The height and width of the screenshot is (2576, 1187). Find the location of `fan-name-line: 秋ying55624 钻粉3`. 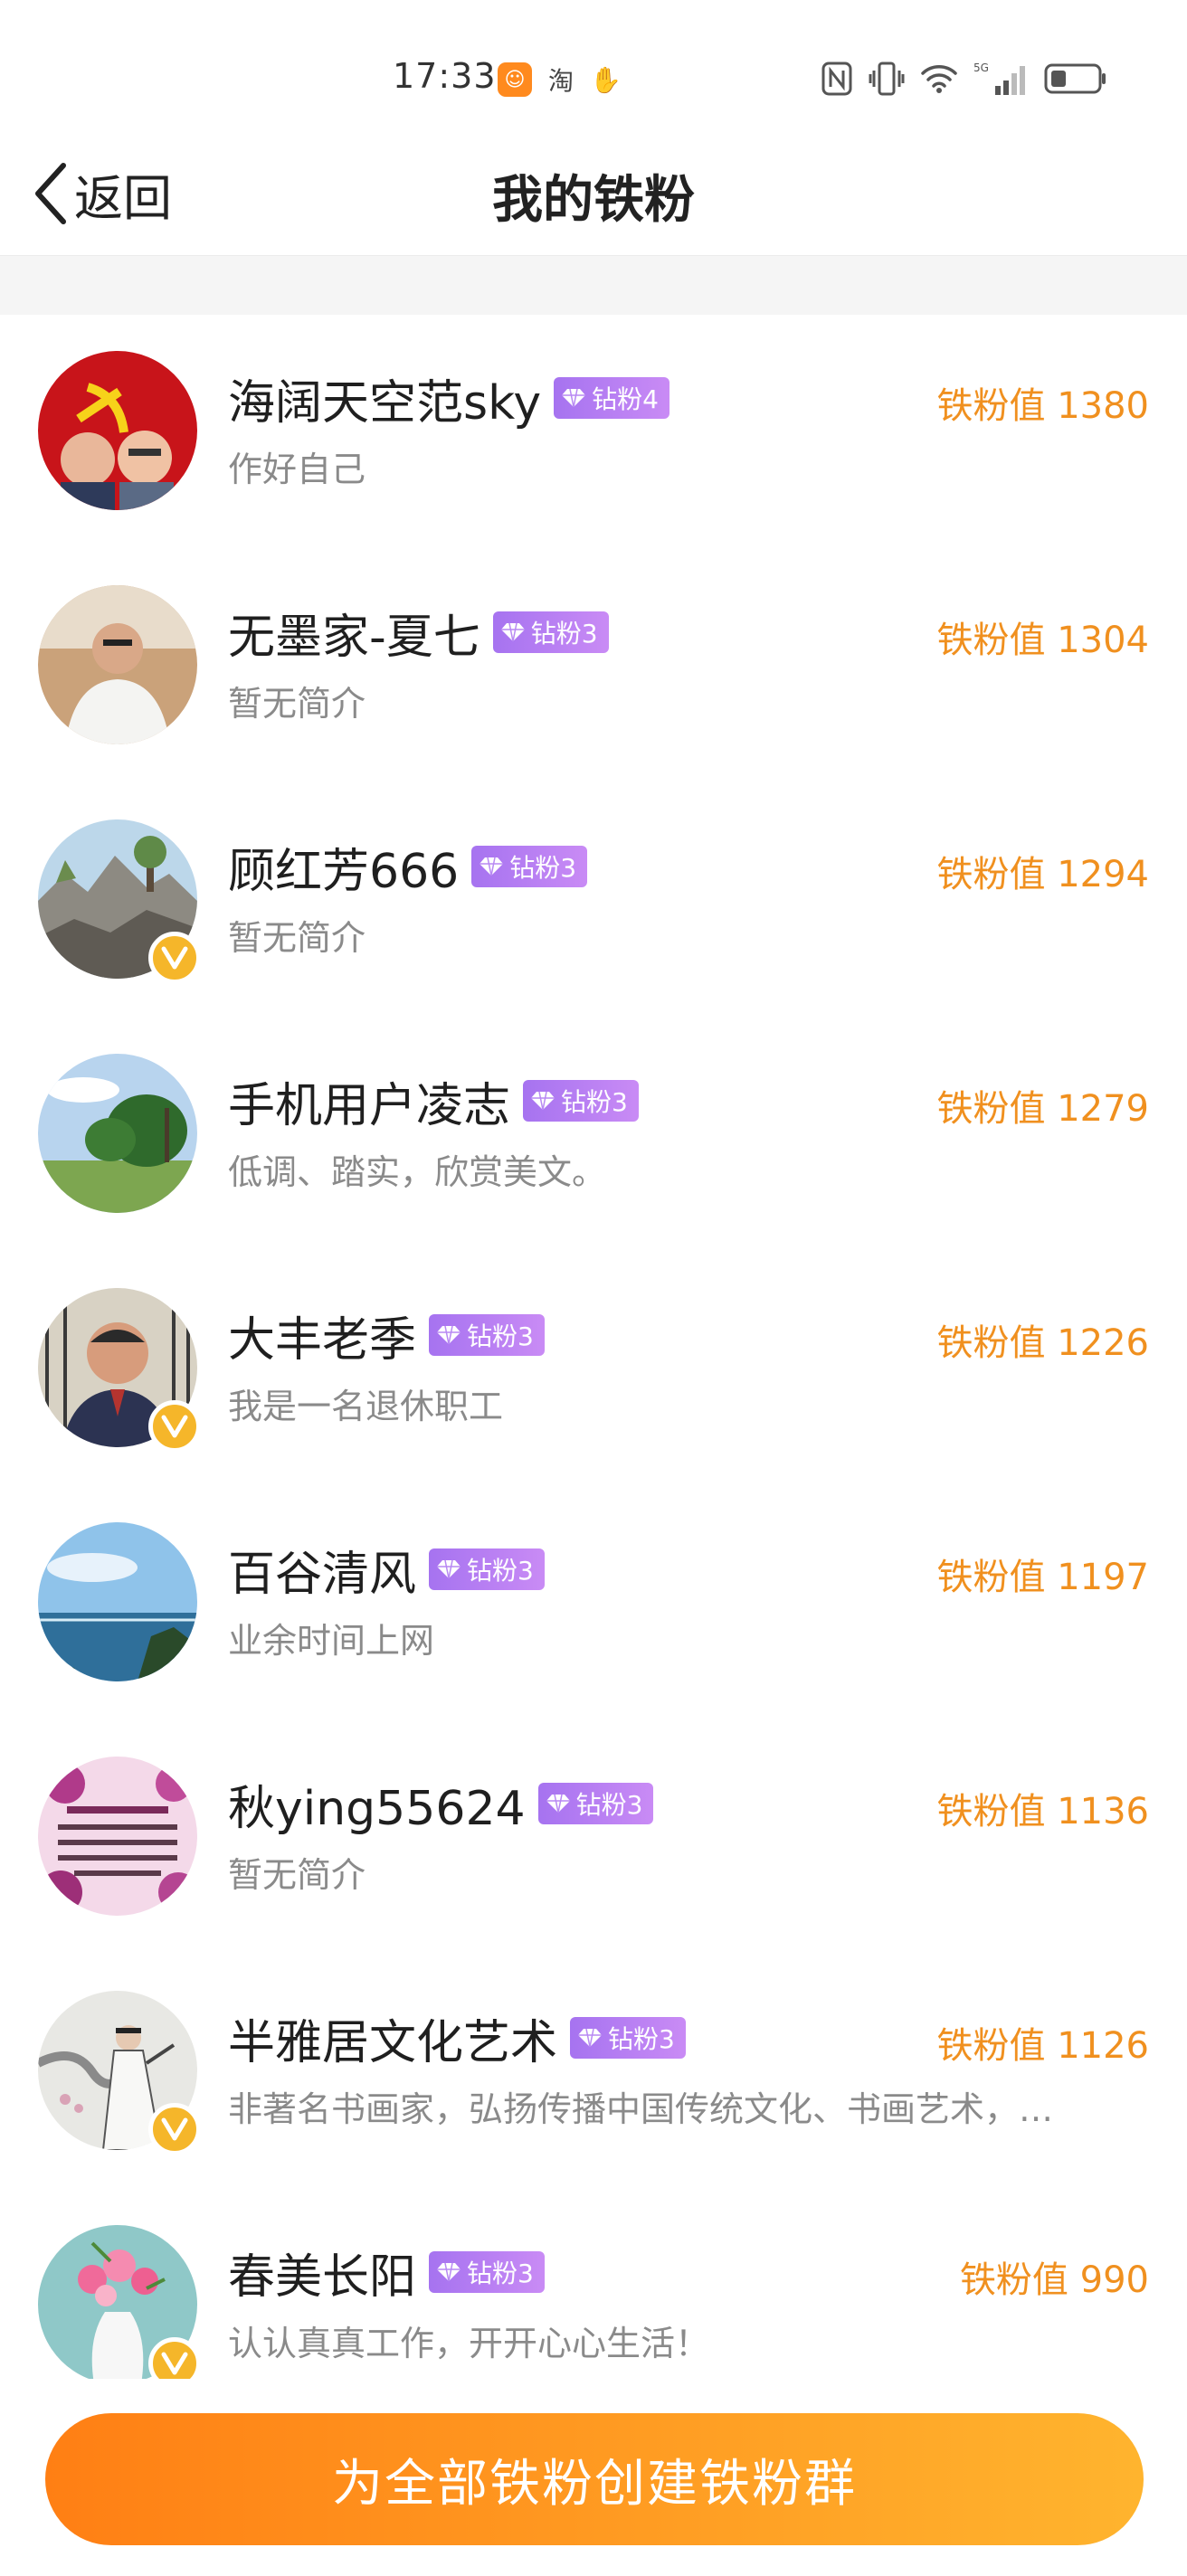

fan-name-line: 秋ying55624 钻粉3 is located at coordinates (441, 1804).